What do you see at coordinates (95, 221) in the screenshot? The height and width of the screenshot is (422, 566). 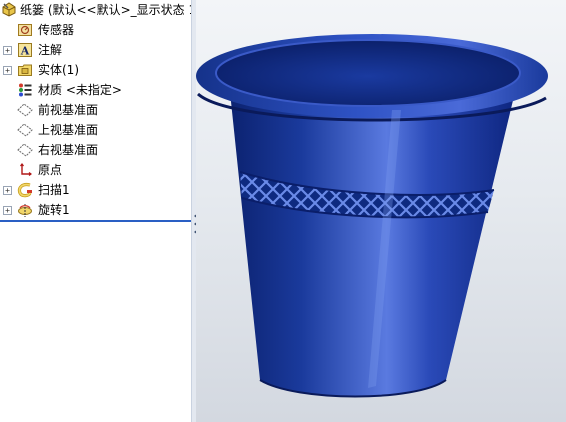 I see `rollback-bar` at bounding box center [95, 221].